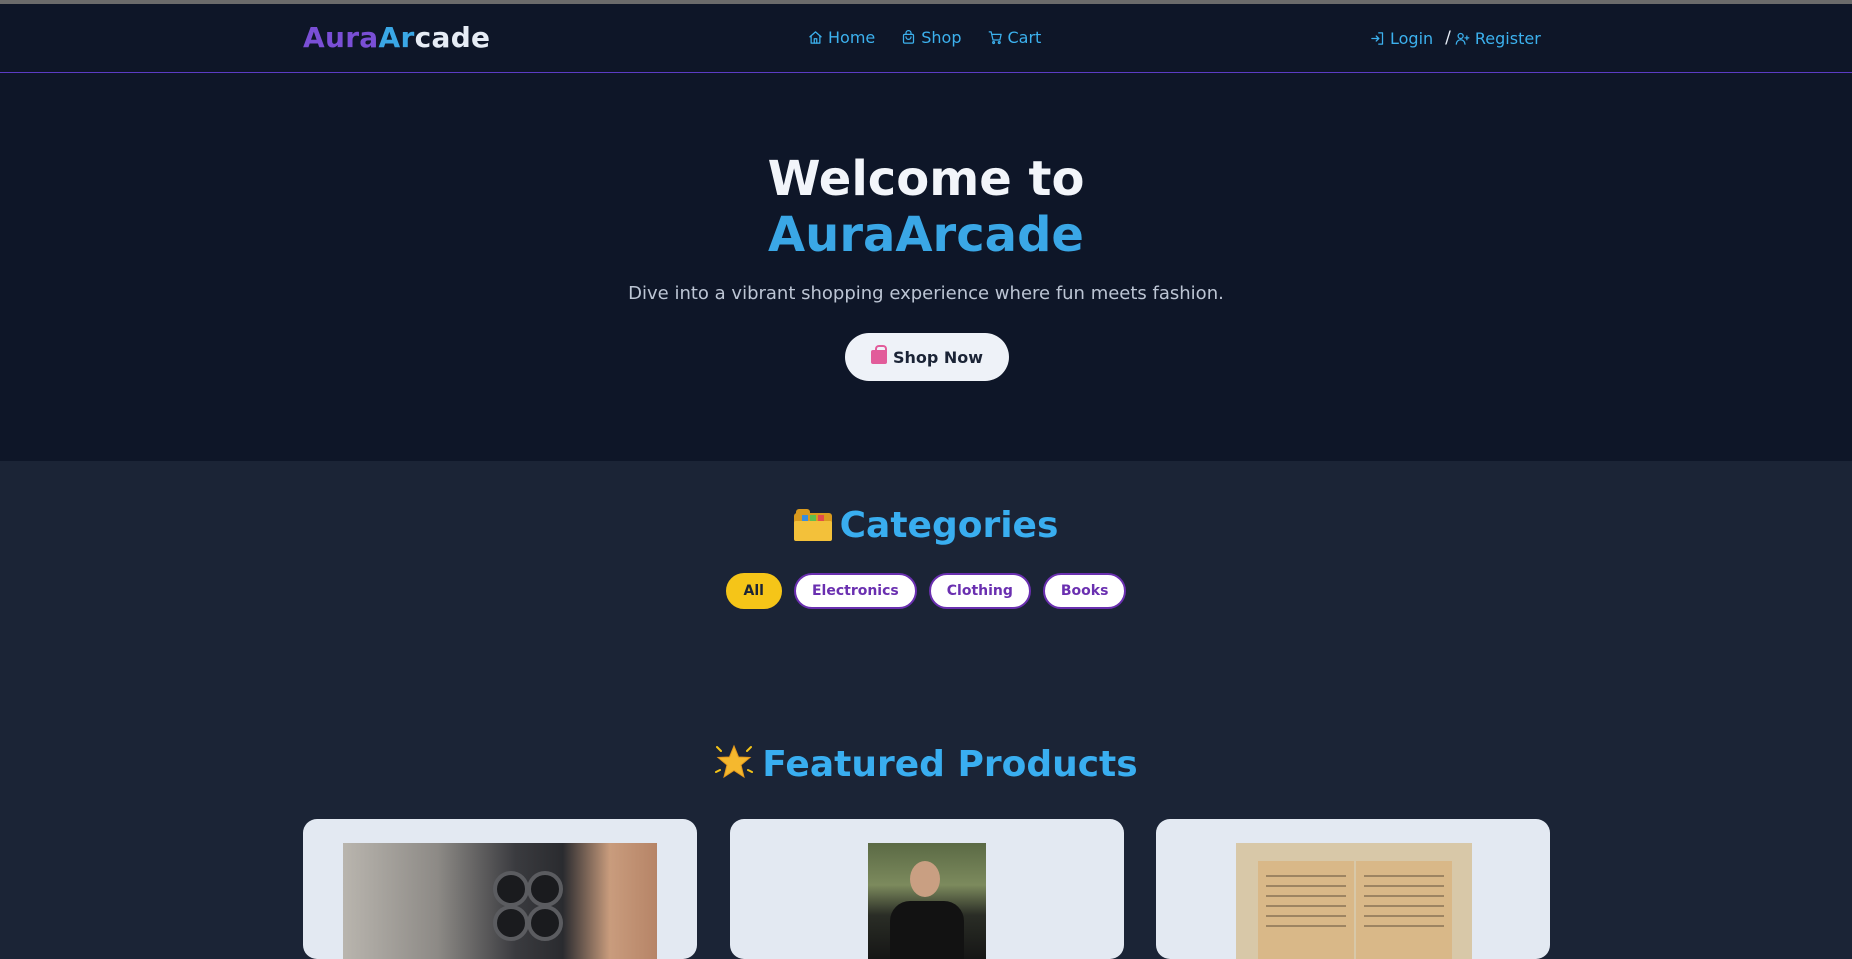 This screenshot has width=1852, height=959. I want to click on card-index-dividers-icon, so click(812, 525).